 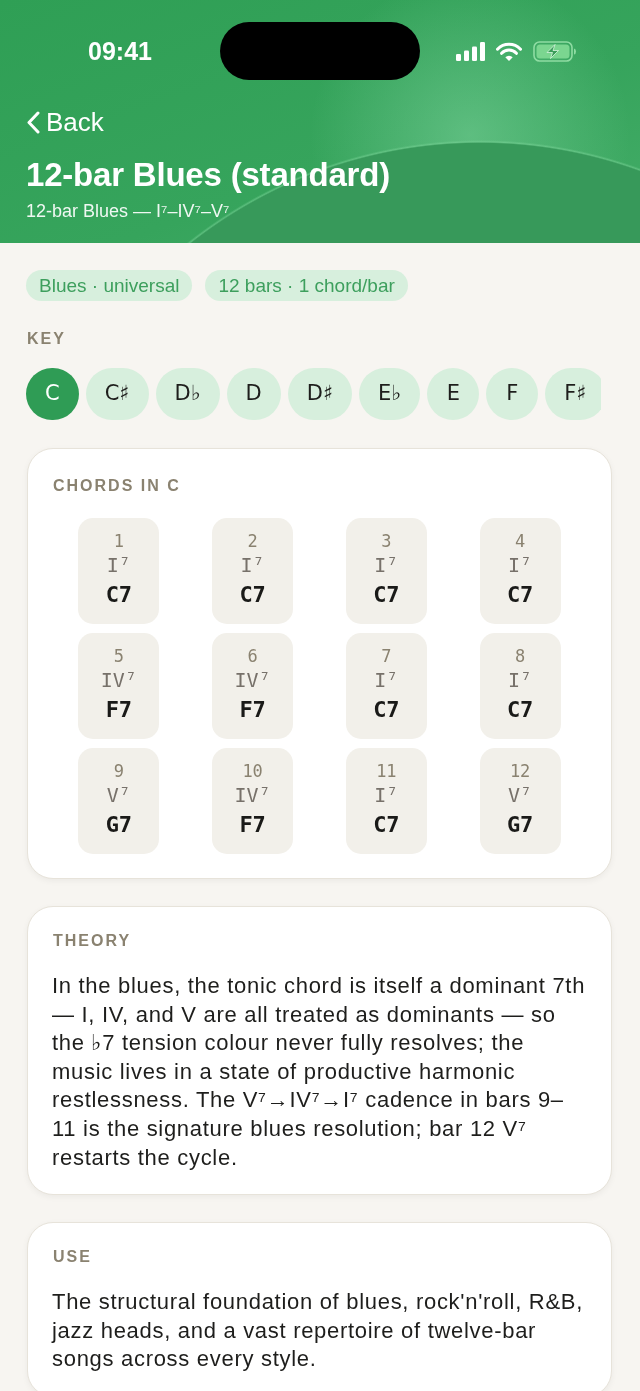 I want to click on key-chip: C, so click(x=52, y=394).